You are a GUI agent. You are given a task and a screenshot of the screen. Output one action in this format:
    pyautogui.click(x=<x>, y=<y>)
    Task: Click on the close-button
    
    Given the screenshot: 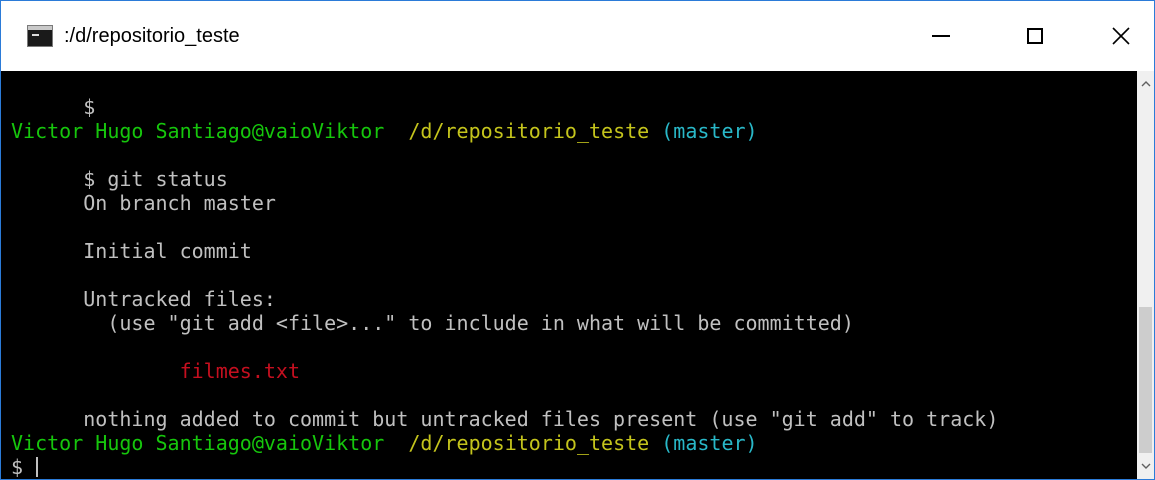 What is the action you would take?
    pyautogui.click(x=1113, y=36)
    